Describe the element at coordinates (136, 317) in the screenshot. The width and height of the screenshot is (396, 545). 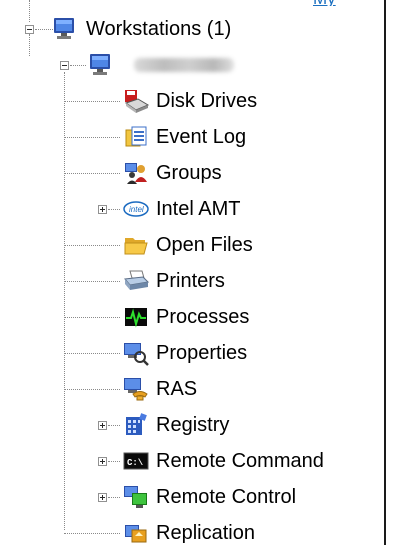
I see `processes-icon` at that location.